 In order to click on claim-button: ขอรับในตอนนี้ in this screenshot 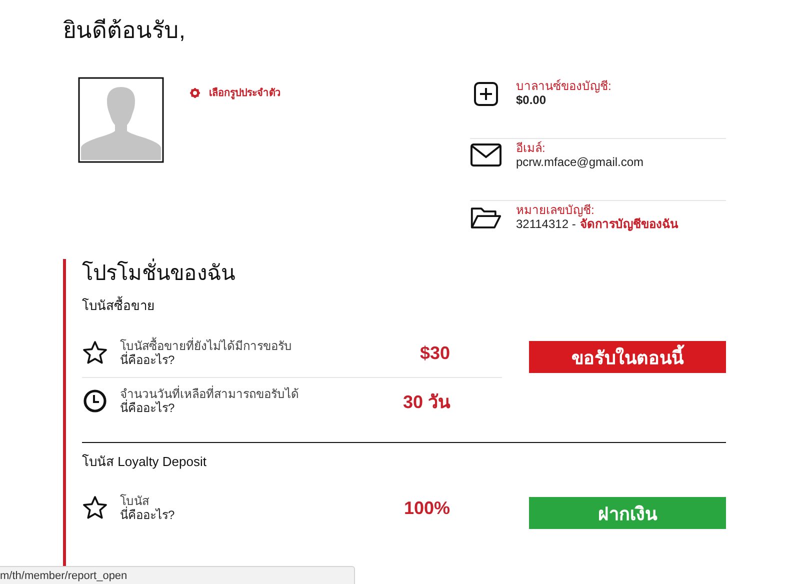, I will do `click(627, 357)`.